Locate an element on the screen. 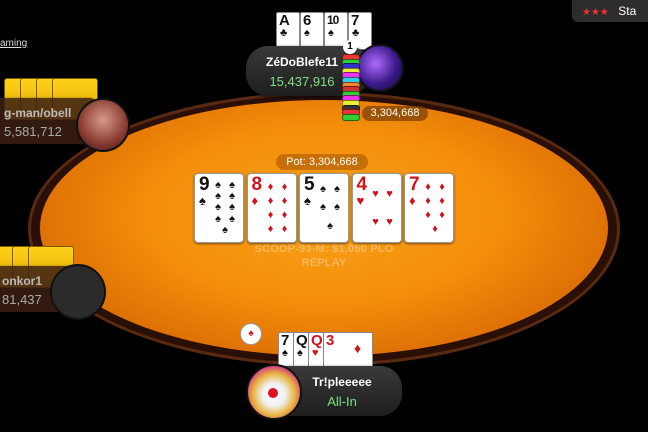 The image size is (648, 432). board-card: 4 ♥ ♥ ♥ ♥ ♥ is located at coordinates (376, 208).